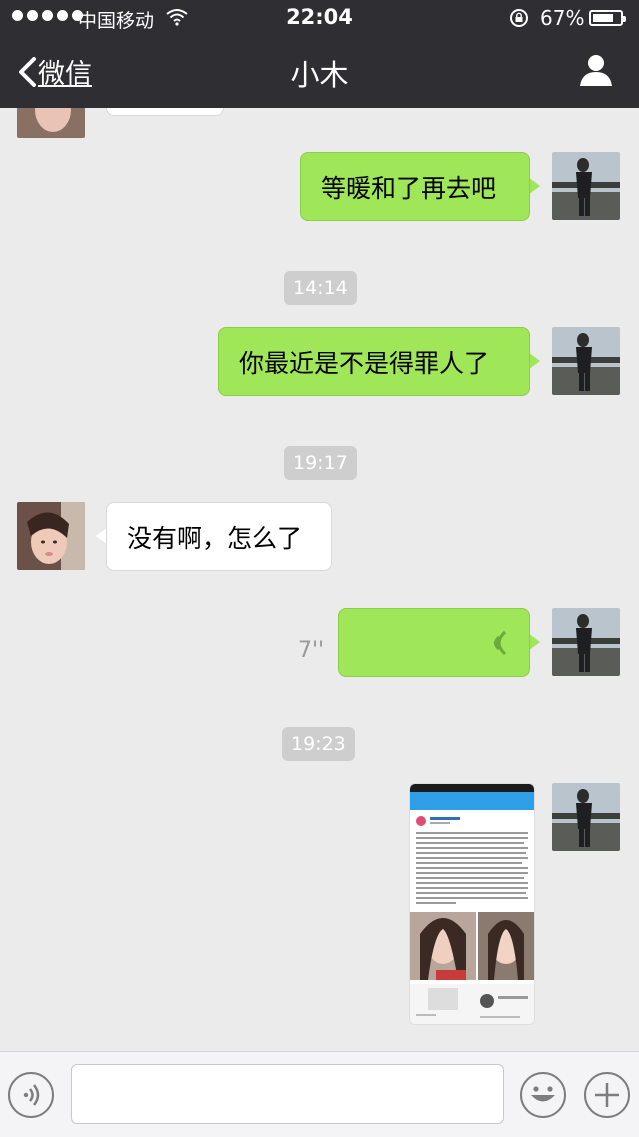 The width and height of the screenshot is (639, 1137). I want to click on emoji-icon, so click(543, 1094).